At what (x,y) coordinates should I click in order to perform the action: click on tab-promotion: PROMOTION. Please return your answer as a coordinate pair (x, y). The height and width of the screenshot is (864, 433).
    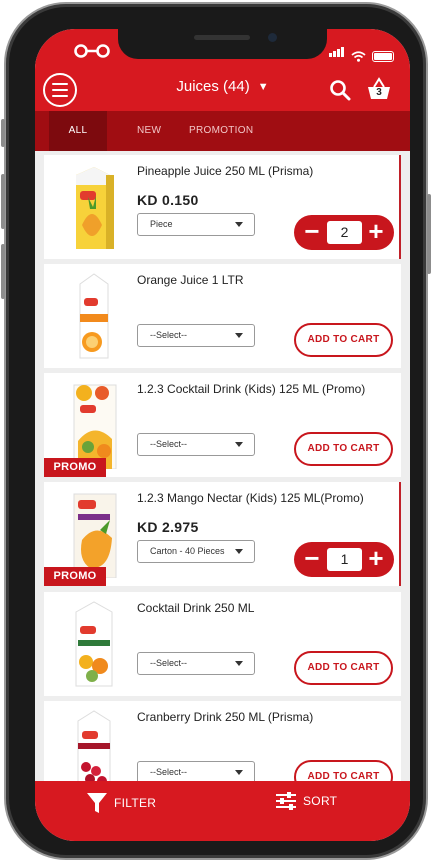
    Looking at the image, I should click on (221, 131).